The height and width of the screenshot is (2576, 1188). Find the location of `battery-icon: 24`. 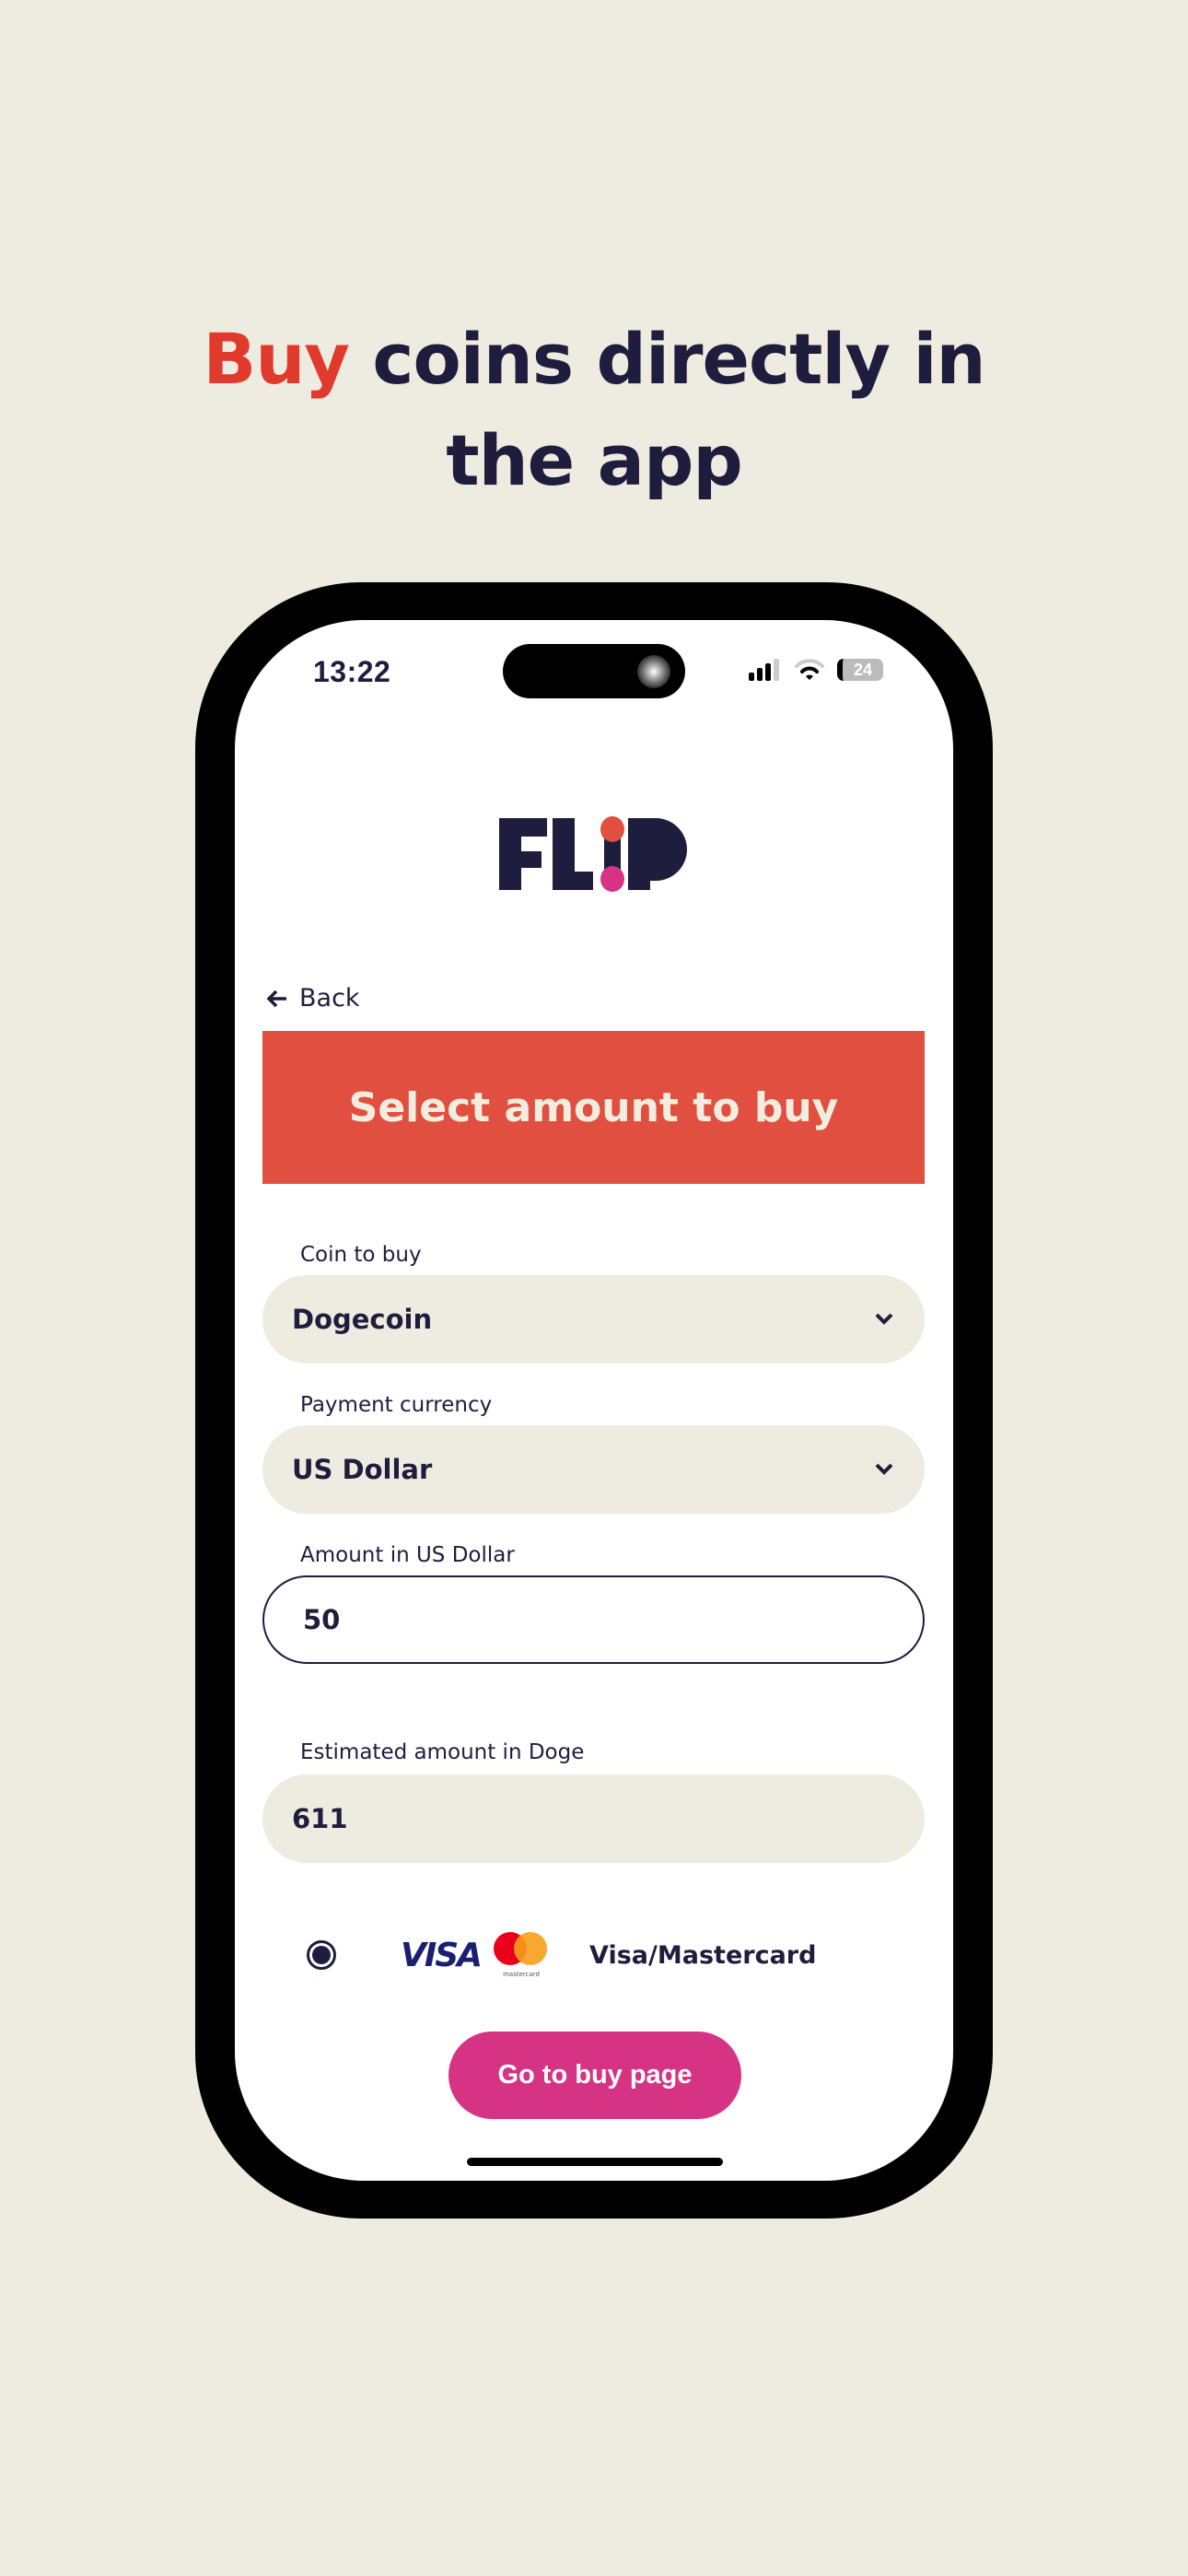

battery-icon: 24 is located at coordinates (860, 670).